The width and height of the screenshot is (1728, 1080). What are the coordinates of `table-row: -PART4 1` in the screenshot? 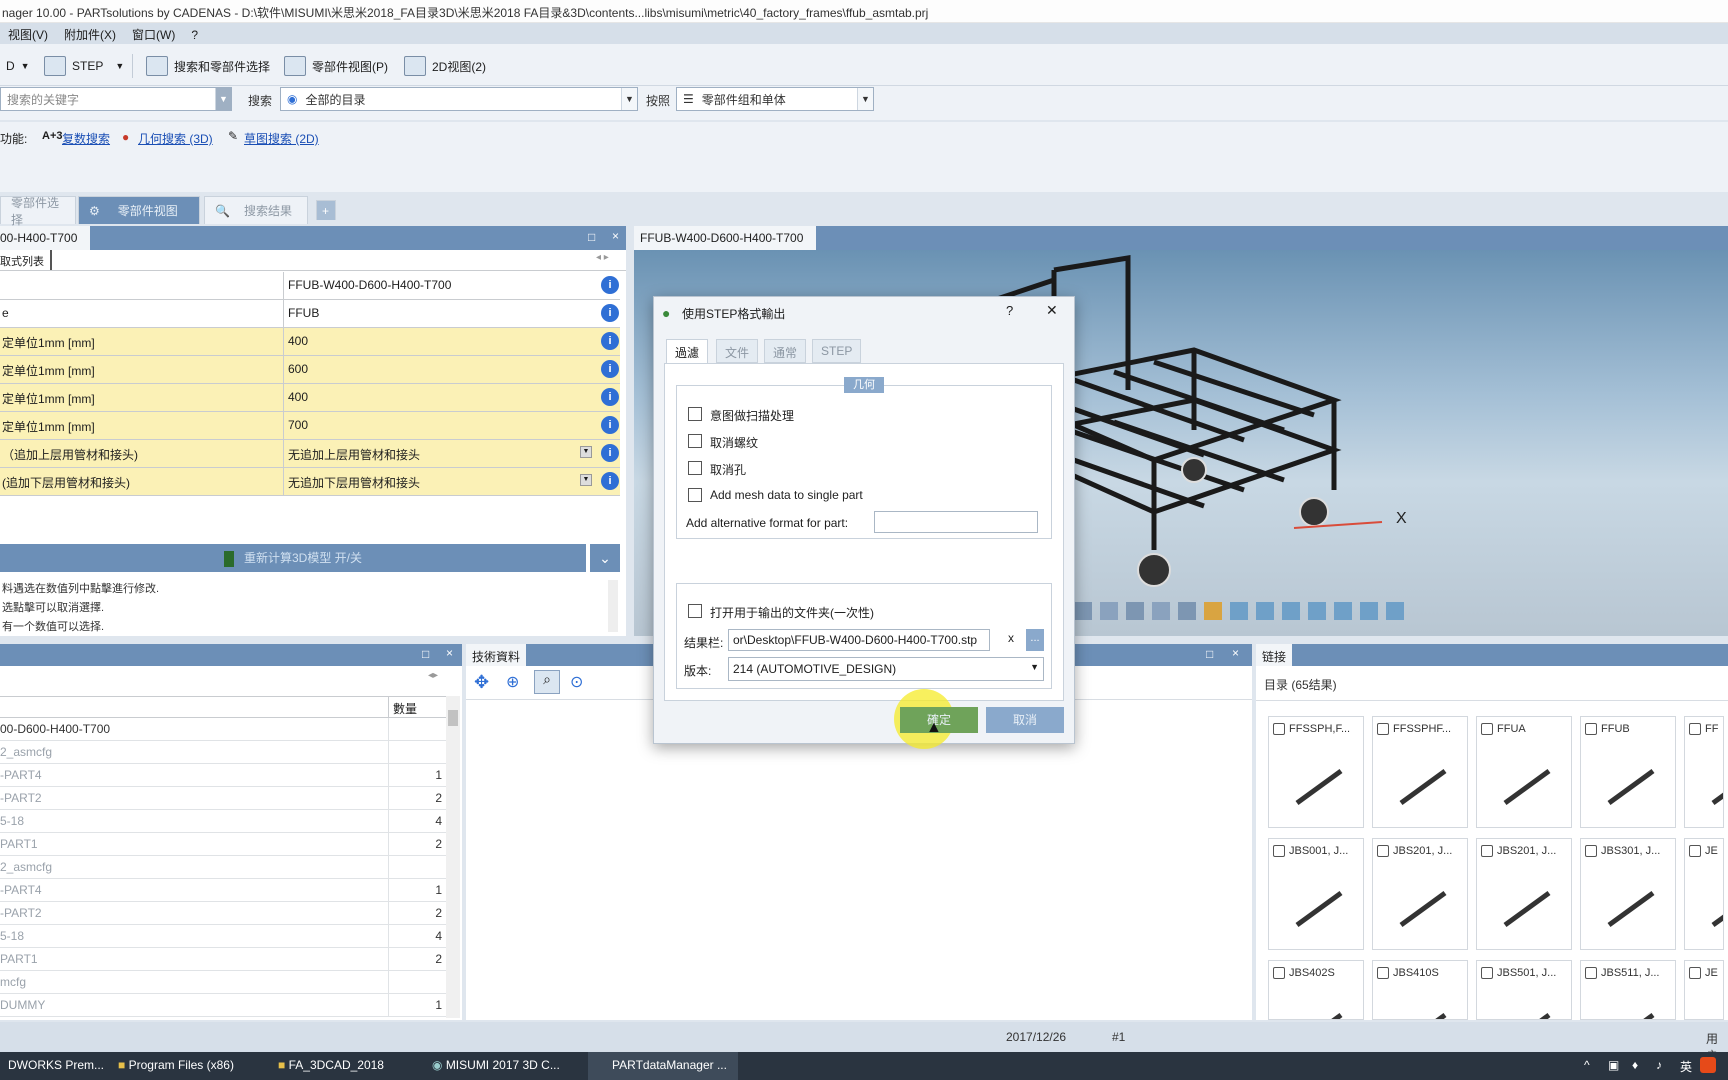 It's located at (223, 775).